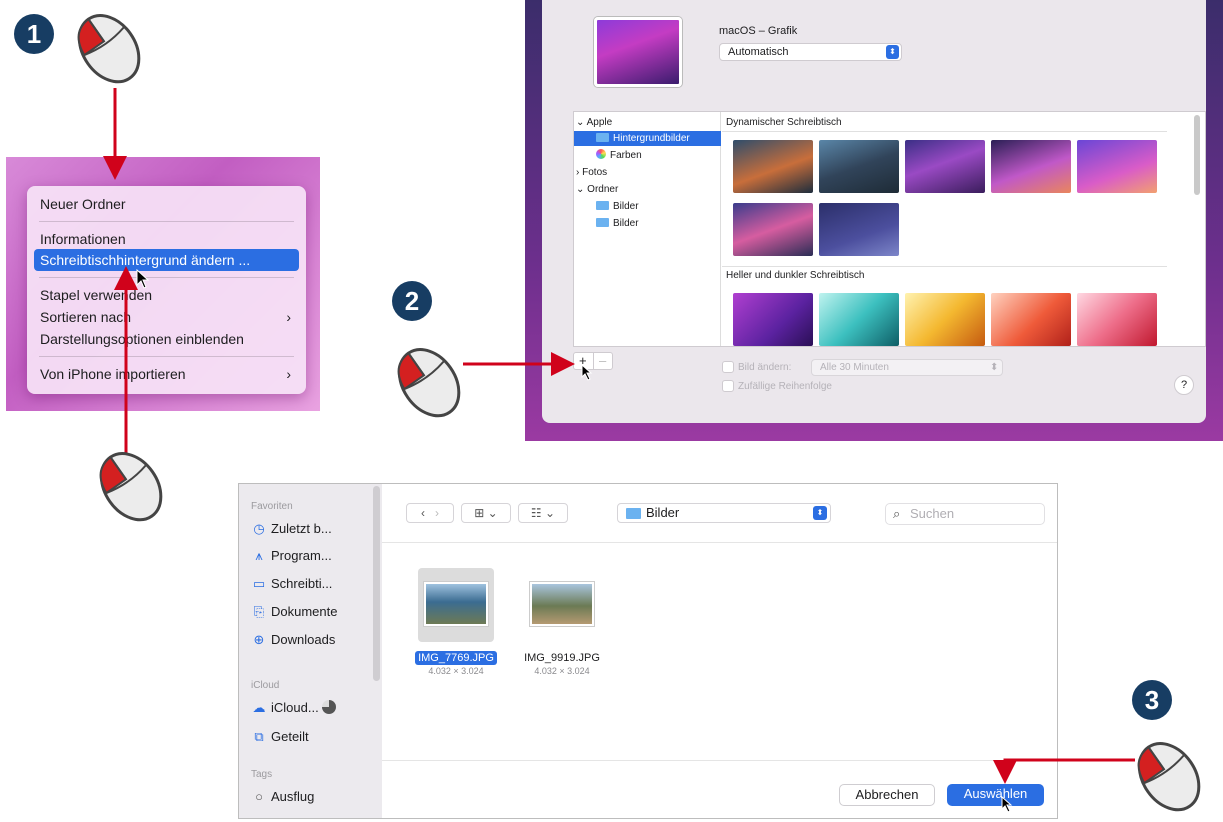  I want to click on step-badge-1: 1, so click(34, 34).